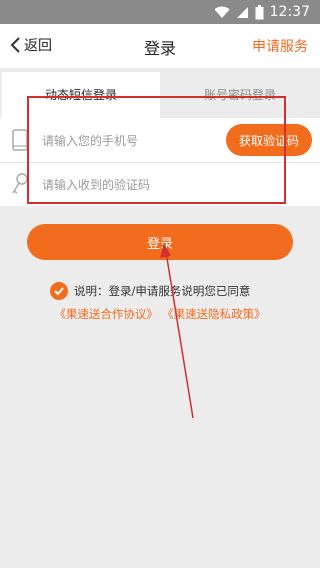  What do you see at coordinates (289, 12) in the screenshot?
I see `status-time: 12:37` at bounding box center [289, 12].